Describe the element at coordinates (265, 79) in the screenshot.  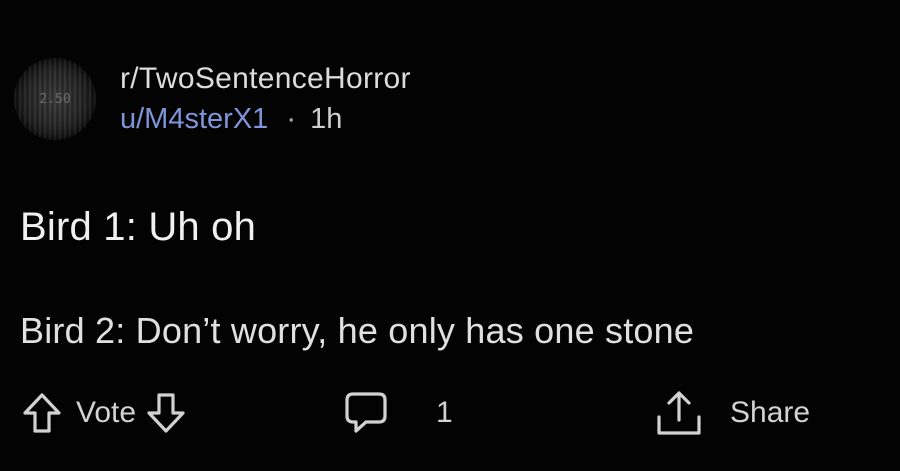
I see `subreddit-link: r/TwoSentenceHorror` at that location.